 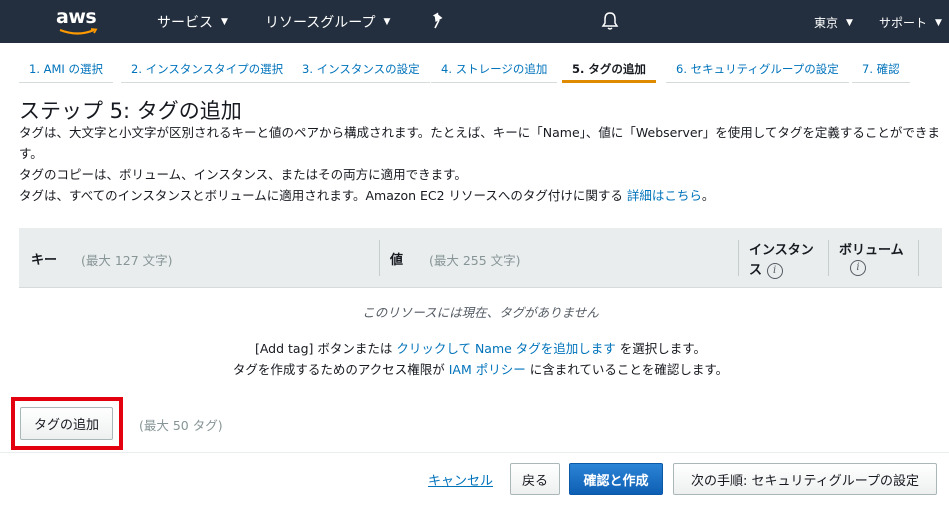 I want to click on step-instance-config: 3. インスタンスの設定, so click(x=361, y=69).